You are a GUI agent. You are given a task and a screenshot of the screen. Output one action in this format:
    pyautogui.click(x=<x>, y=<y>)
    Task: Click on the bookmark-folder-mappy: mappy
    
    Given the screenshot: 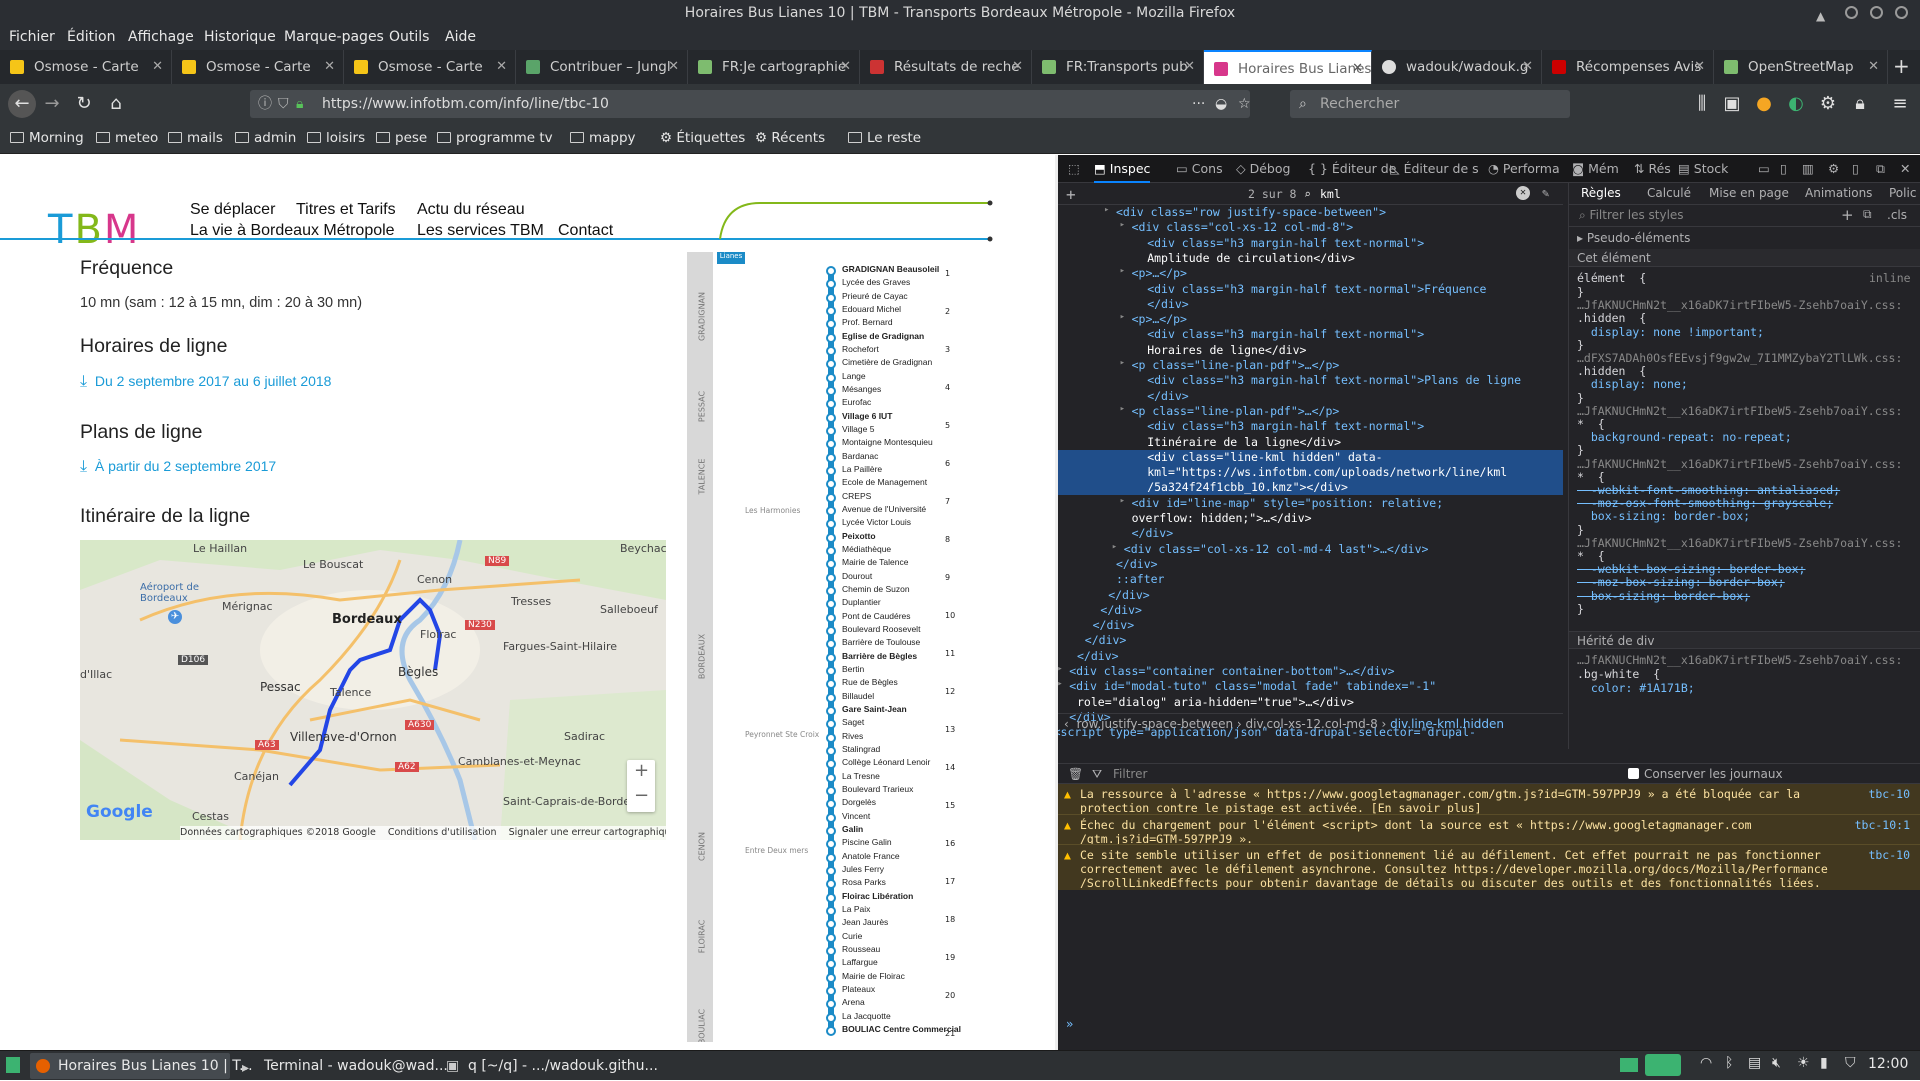 What is the action you would take?
    pyautogui.click(x=603, y=138)
    